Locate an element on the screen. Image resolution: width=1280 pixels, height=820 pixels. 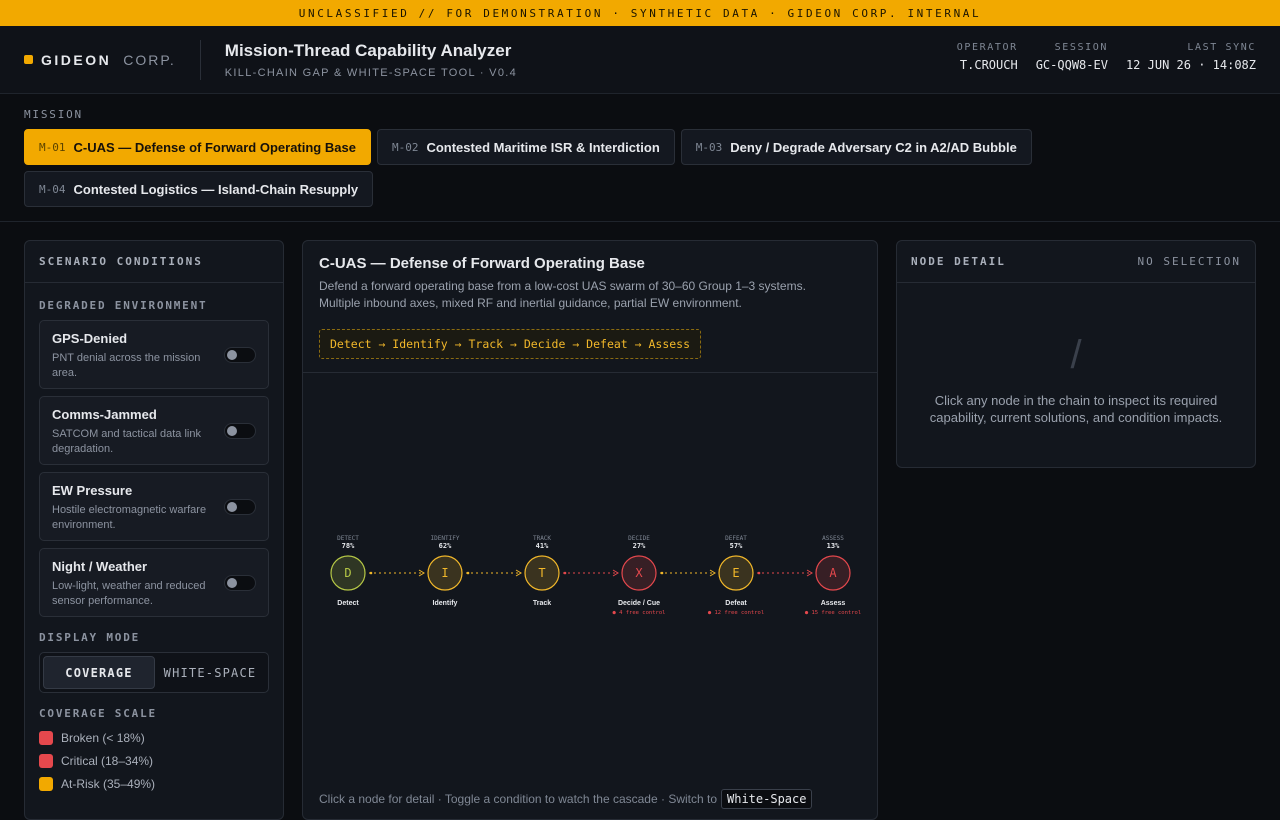
node-coverage-value: 41% is located at coordinates (542, 546).